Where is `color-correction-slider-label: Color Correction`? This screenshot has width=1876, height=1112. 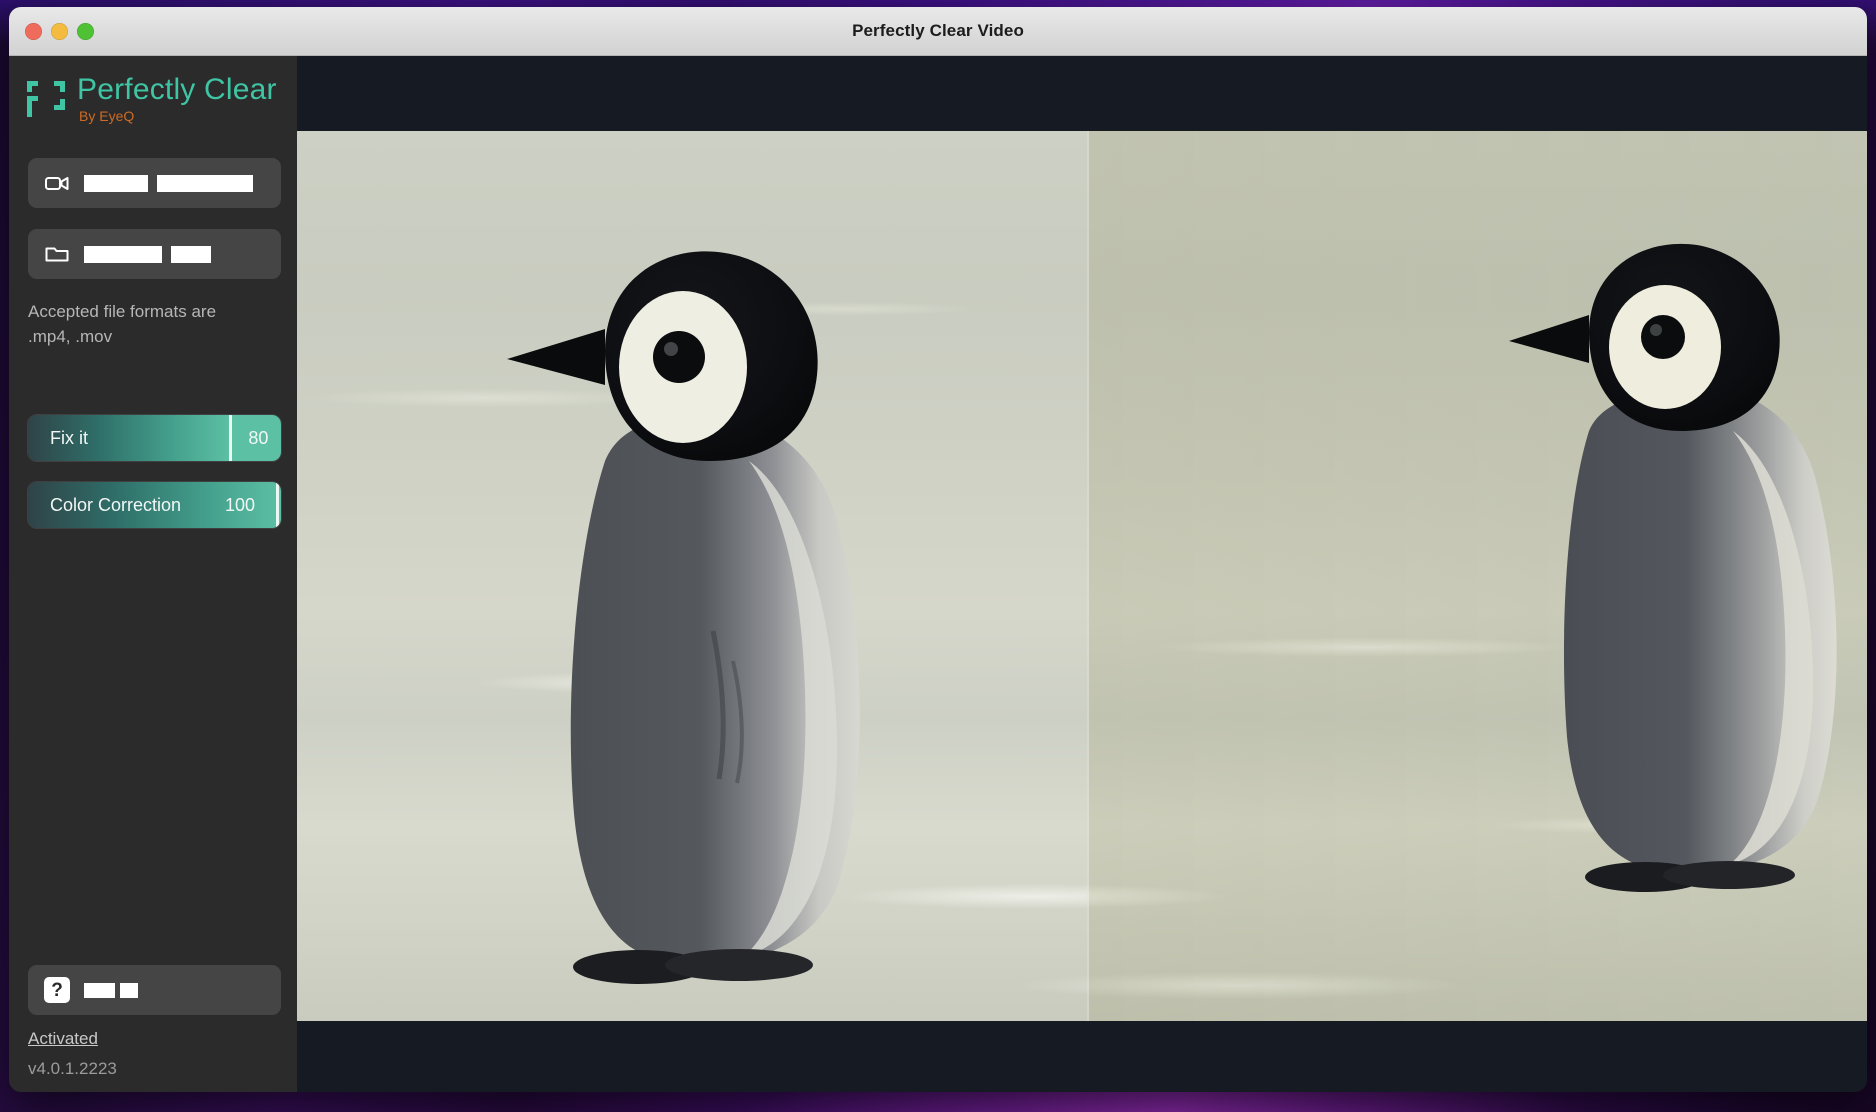 color-correction-slider-label: Color Correction is located at coordinates (116, 504).